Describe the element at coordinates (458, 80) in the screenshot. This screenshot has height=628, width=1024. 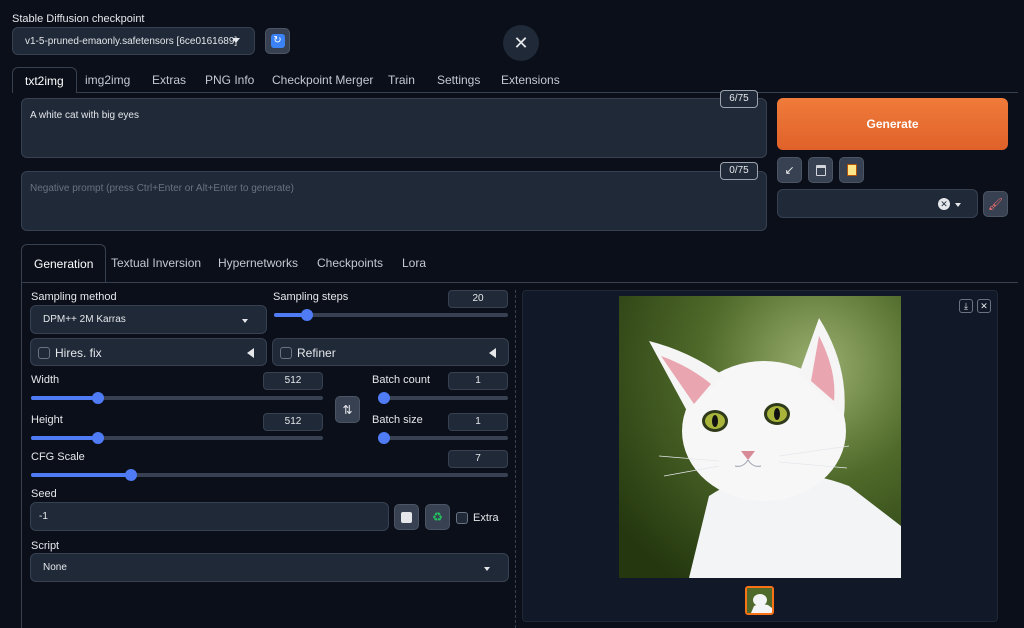
I see `tab-settings: Settings` at that location.